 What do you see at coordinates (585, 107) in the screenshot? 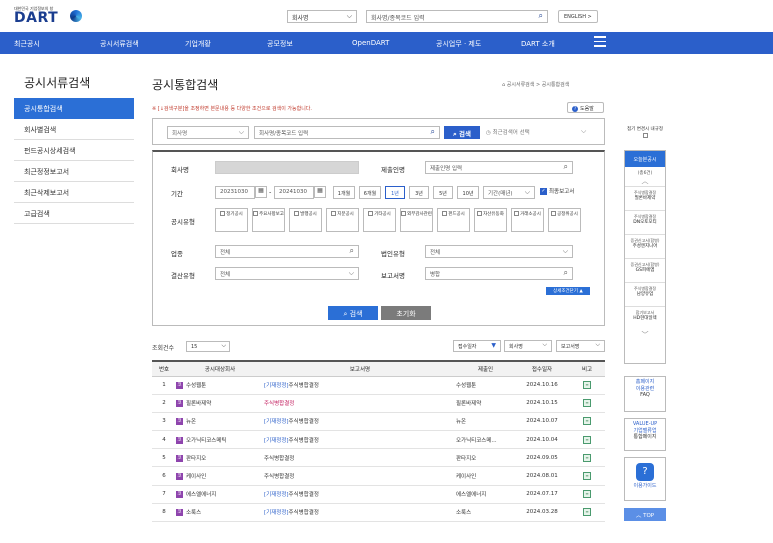
I see `help-button: ? 도움말` at bounding box center [585, 107].